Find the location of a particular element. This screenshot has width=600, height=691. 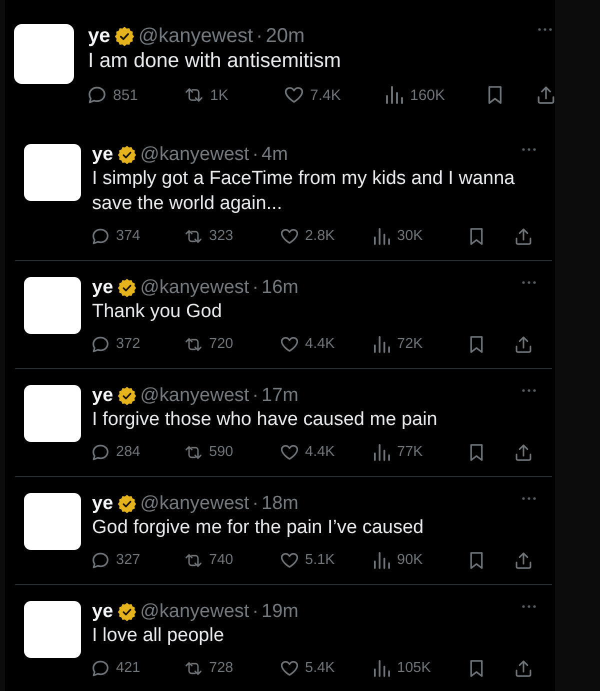

post-time: 19m is located at coordinates (280, 612).